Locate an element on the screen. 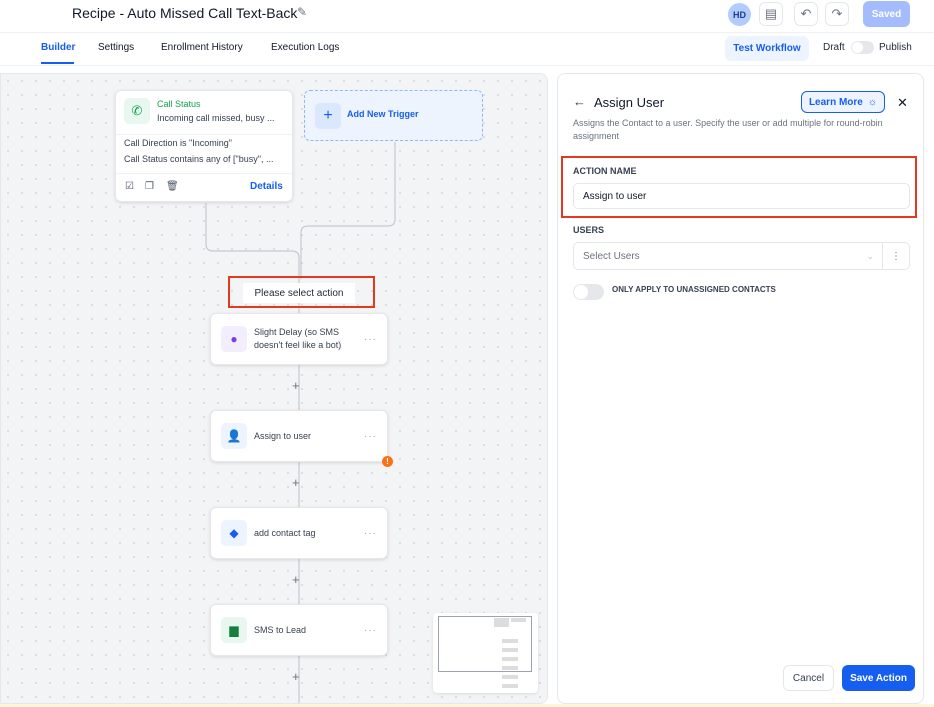  lightbulb-icon: ☼ is located at coordinates (872, 102).